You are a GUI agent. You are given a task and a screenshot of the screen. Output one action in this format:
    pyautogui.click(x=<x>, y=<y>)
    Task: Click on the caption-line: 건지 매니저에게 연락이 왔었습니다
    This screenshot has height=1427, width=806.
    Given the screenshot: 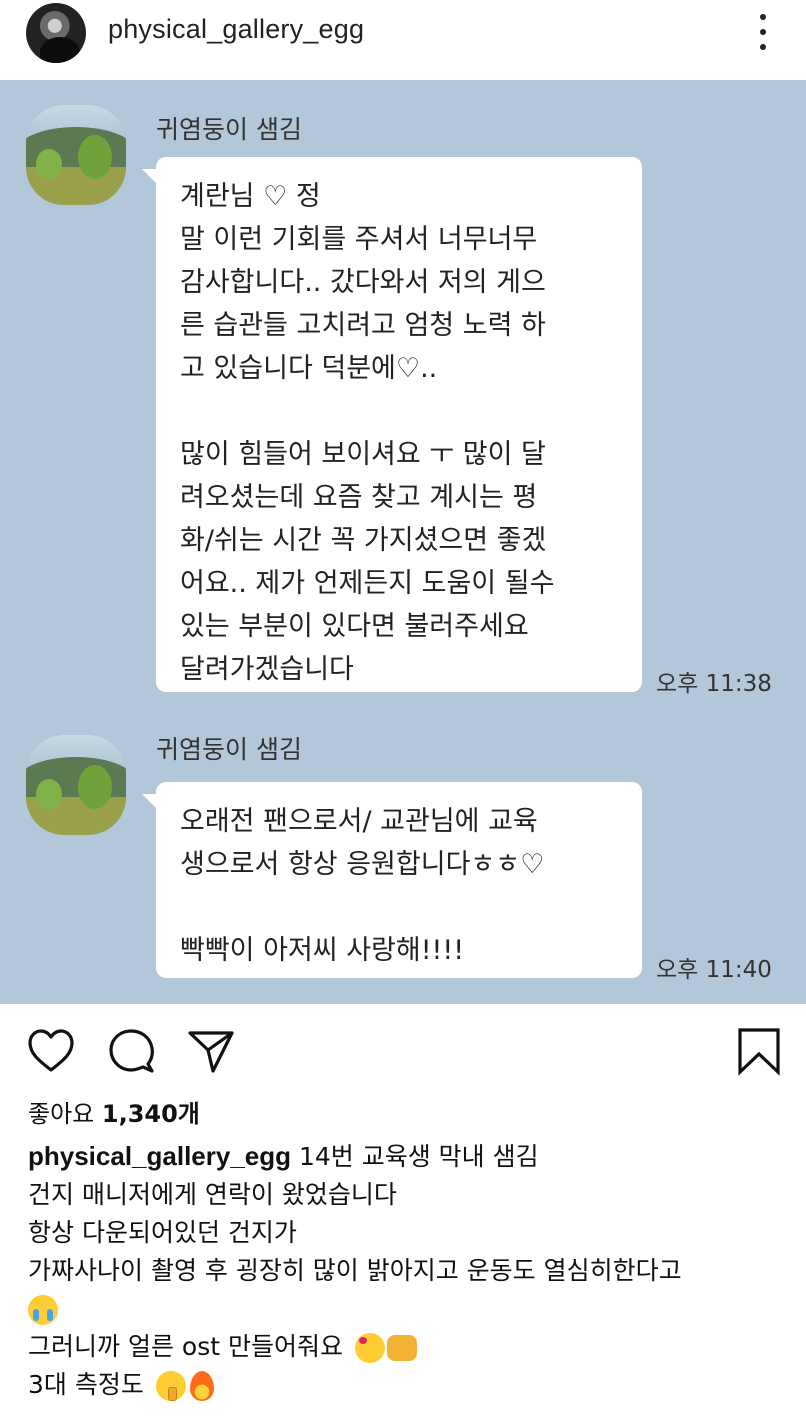 What is the action you would take?
    pyautogui.click(x=212, y=1194)
    